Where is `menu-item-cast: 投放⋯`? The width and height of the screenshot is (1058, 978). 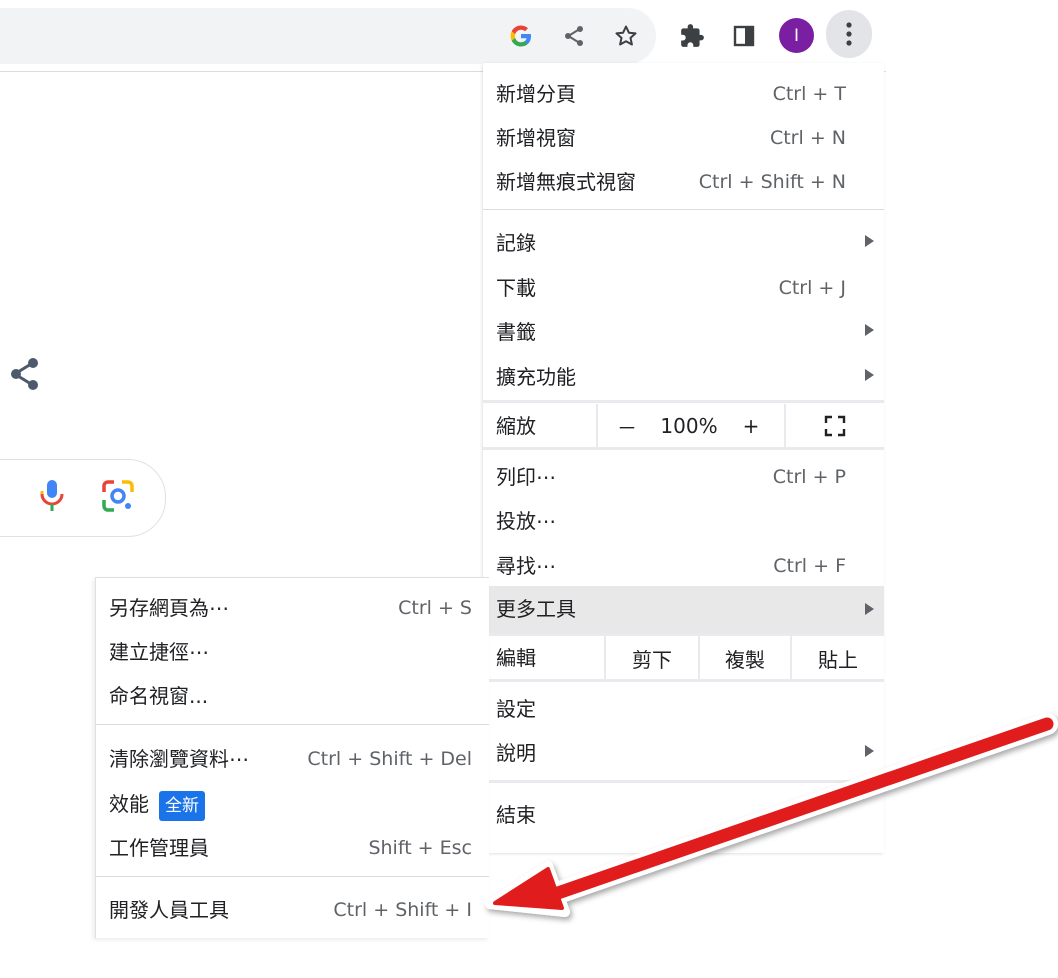
menu-item-cast: 投放⋯ is located at coordinates (683, 521).